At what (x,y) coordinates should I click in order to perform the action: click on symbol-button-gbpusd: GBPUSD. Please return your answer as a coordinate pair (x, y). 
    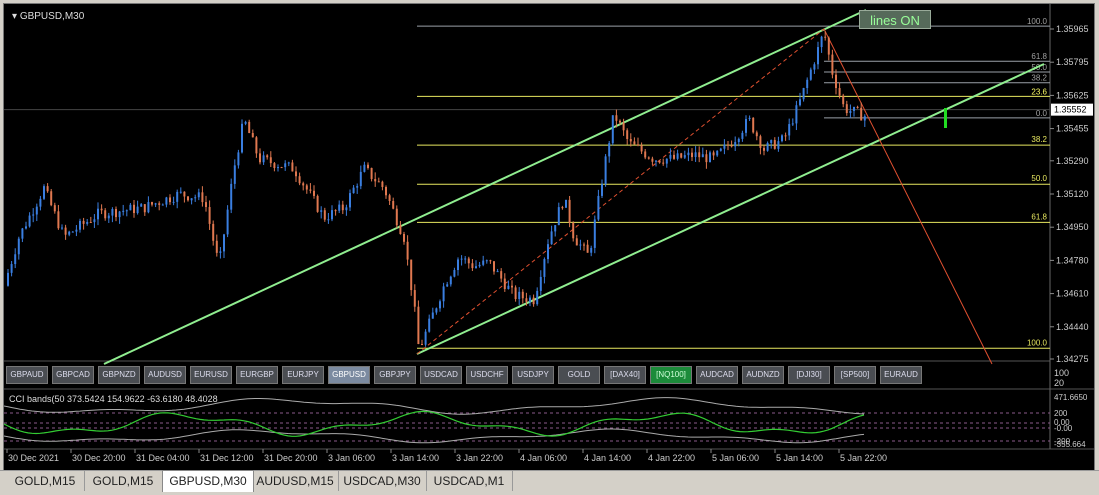
    Looking at the image, I should click on (349, 375).